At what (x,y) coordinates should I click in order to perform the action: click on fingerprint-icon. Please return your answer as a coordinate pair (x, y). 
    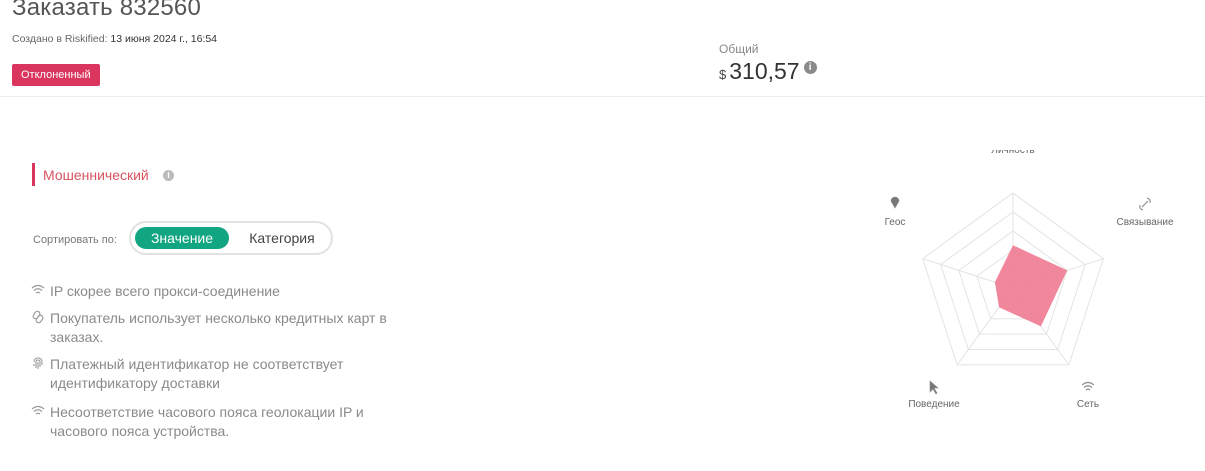
    Looking at the image, I should click on (38, 363).